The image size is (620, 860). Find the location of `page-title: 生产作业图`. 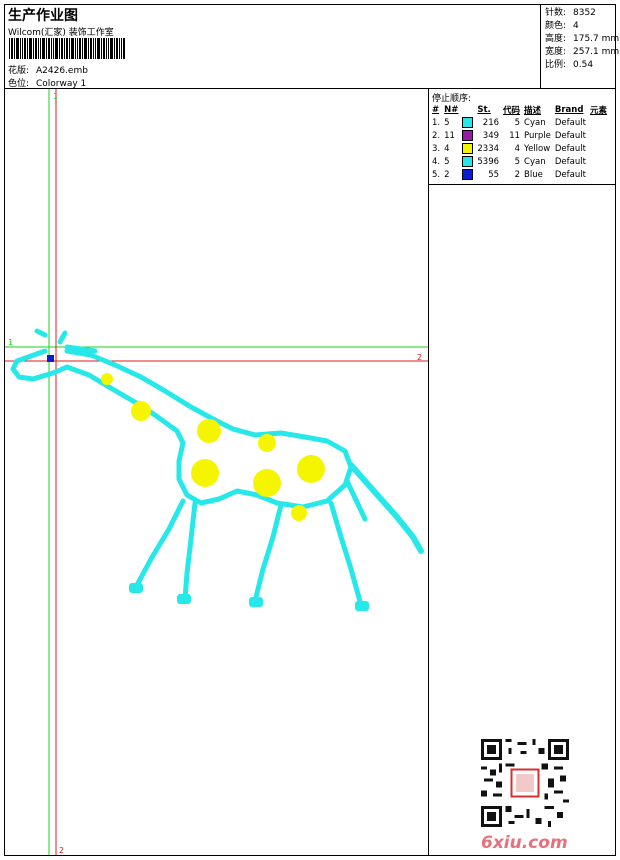

page-title: 生产作业图 is located at coordinates (43, 16).